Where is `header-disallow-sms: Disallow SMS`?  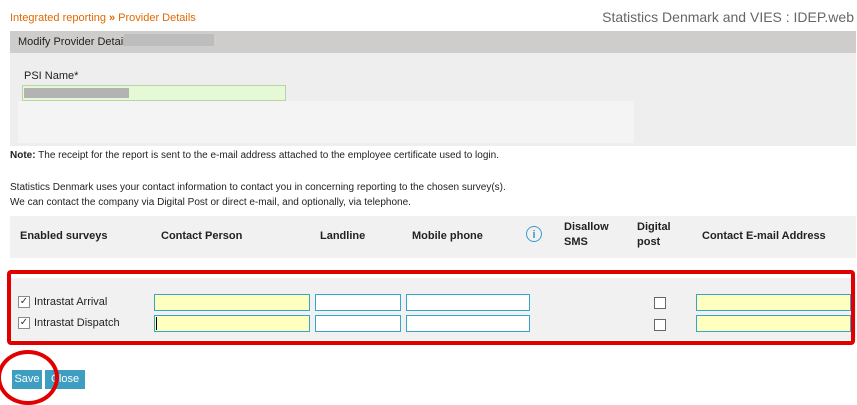 header-disallow-sms: Disallow SMS is located at coordinates (586, 234).